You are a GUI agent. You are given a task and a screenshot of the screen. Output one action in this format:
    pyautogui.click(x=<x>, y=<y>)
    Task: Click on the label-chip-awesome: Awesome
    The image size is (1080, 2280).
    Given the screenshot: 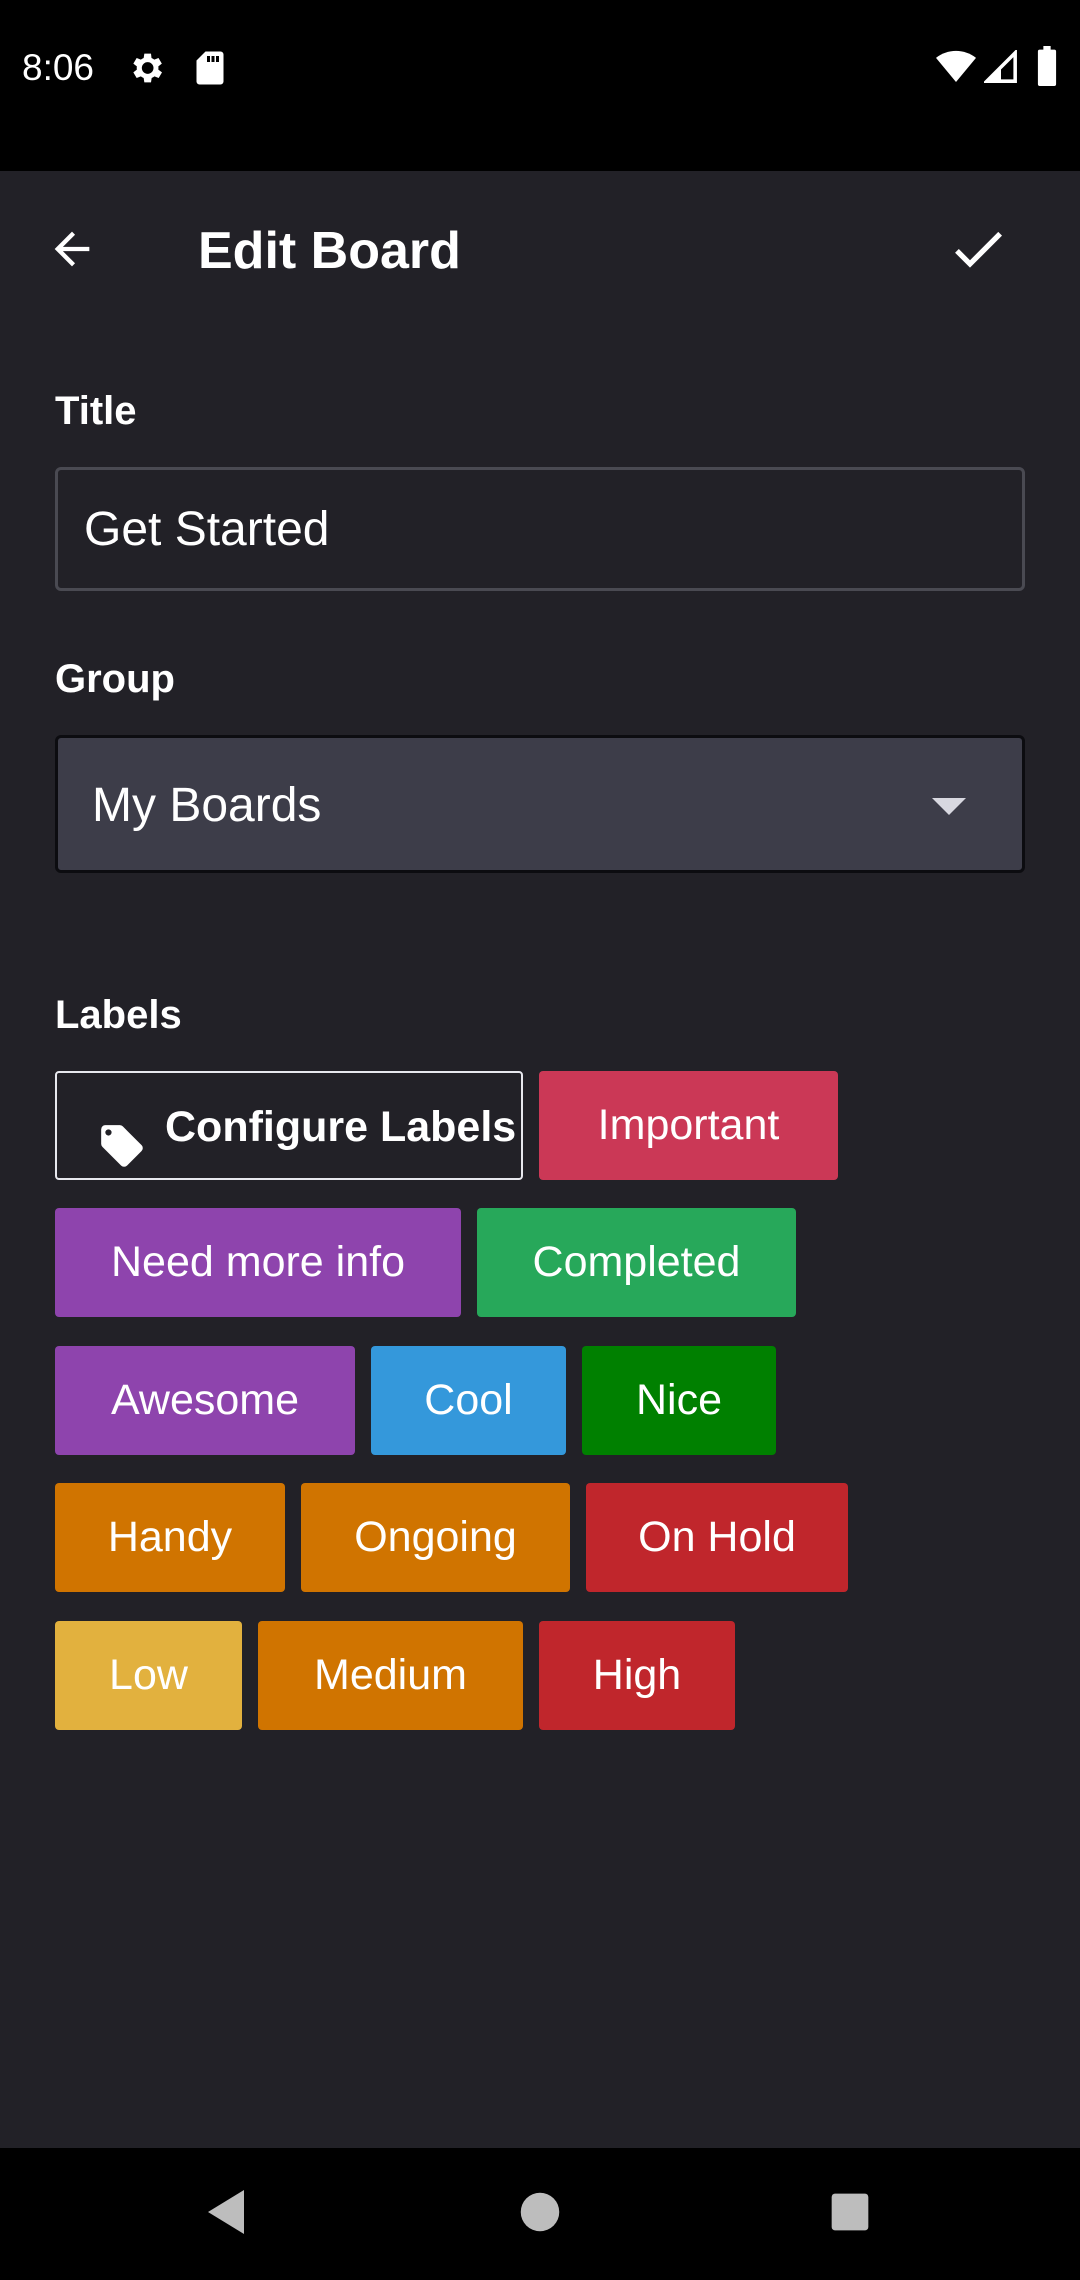 What is the action you would take?
    pyautogui.click(x=205, y=1400)
    